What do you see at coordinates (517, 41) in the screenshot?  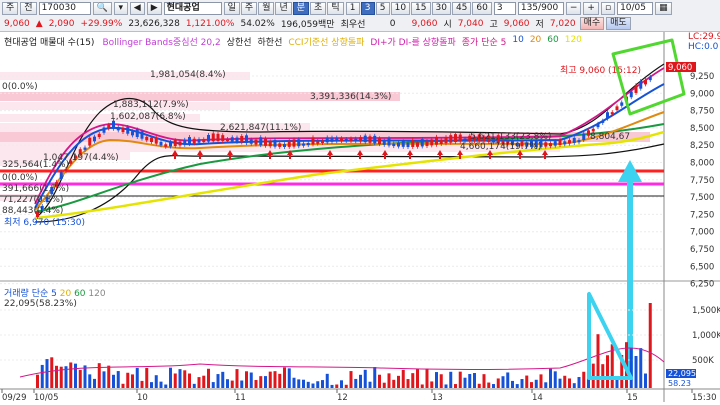 I see `legend-item: 10` at bounding box center [517, 41].